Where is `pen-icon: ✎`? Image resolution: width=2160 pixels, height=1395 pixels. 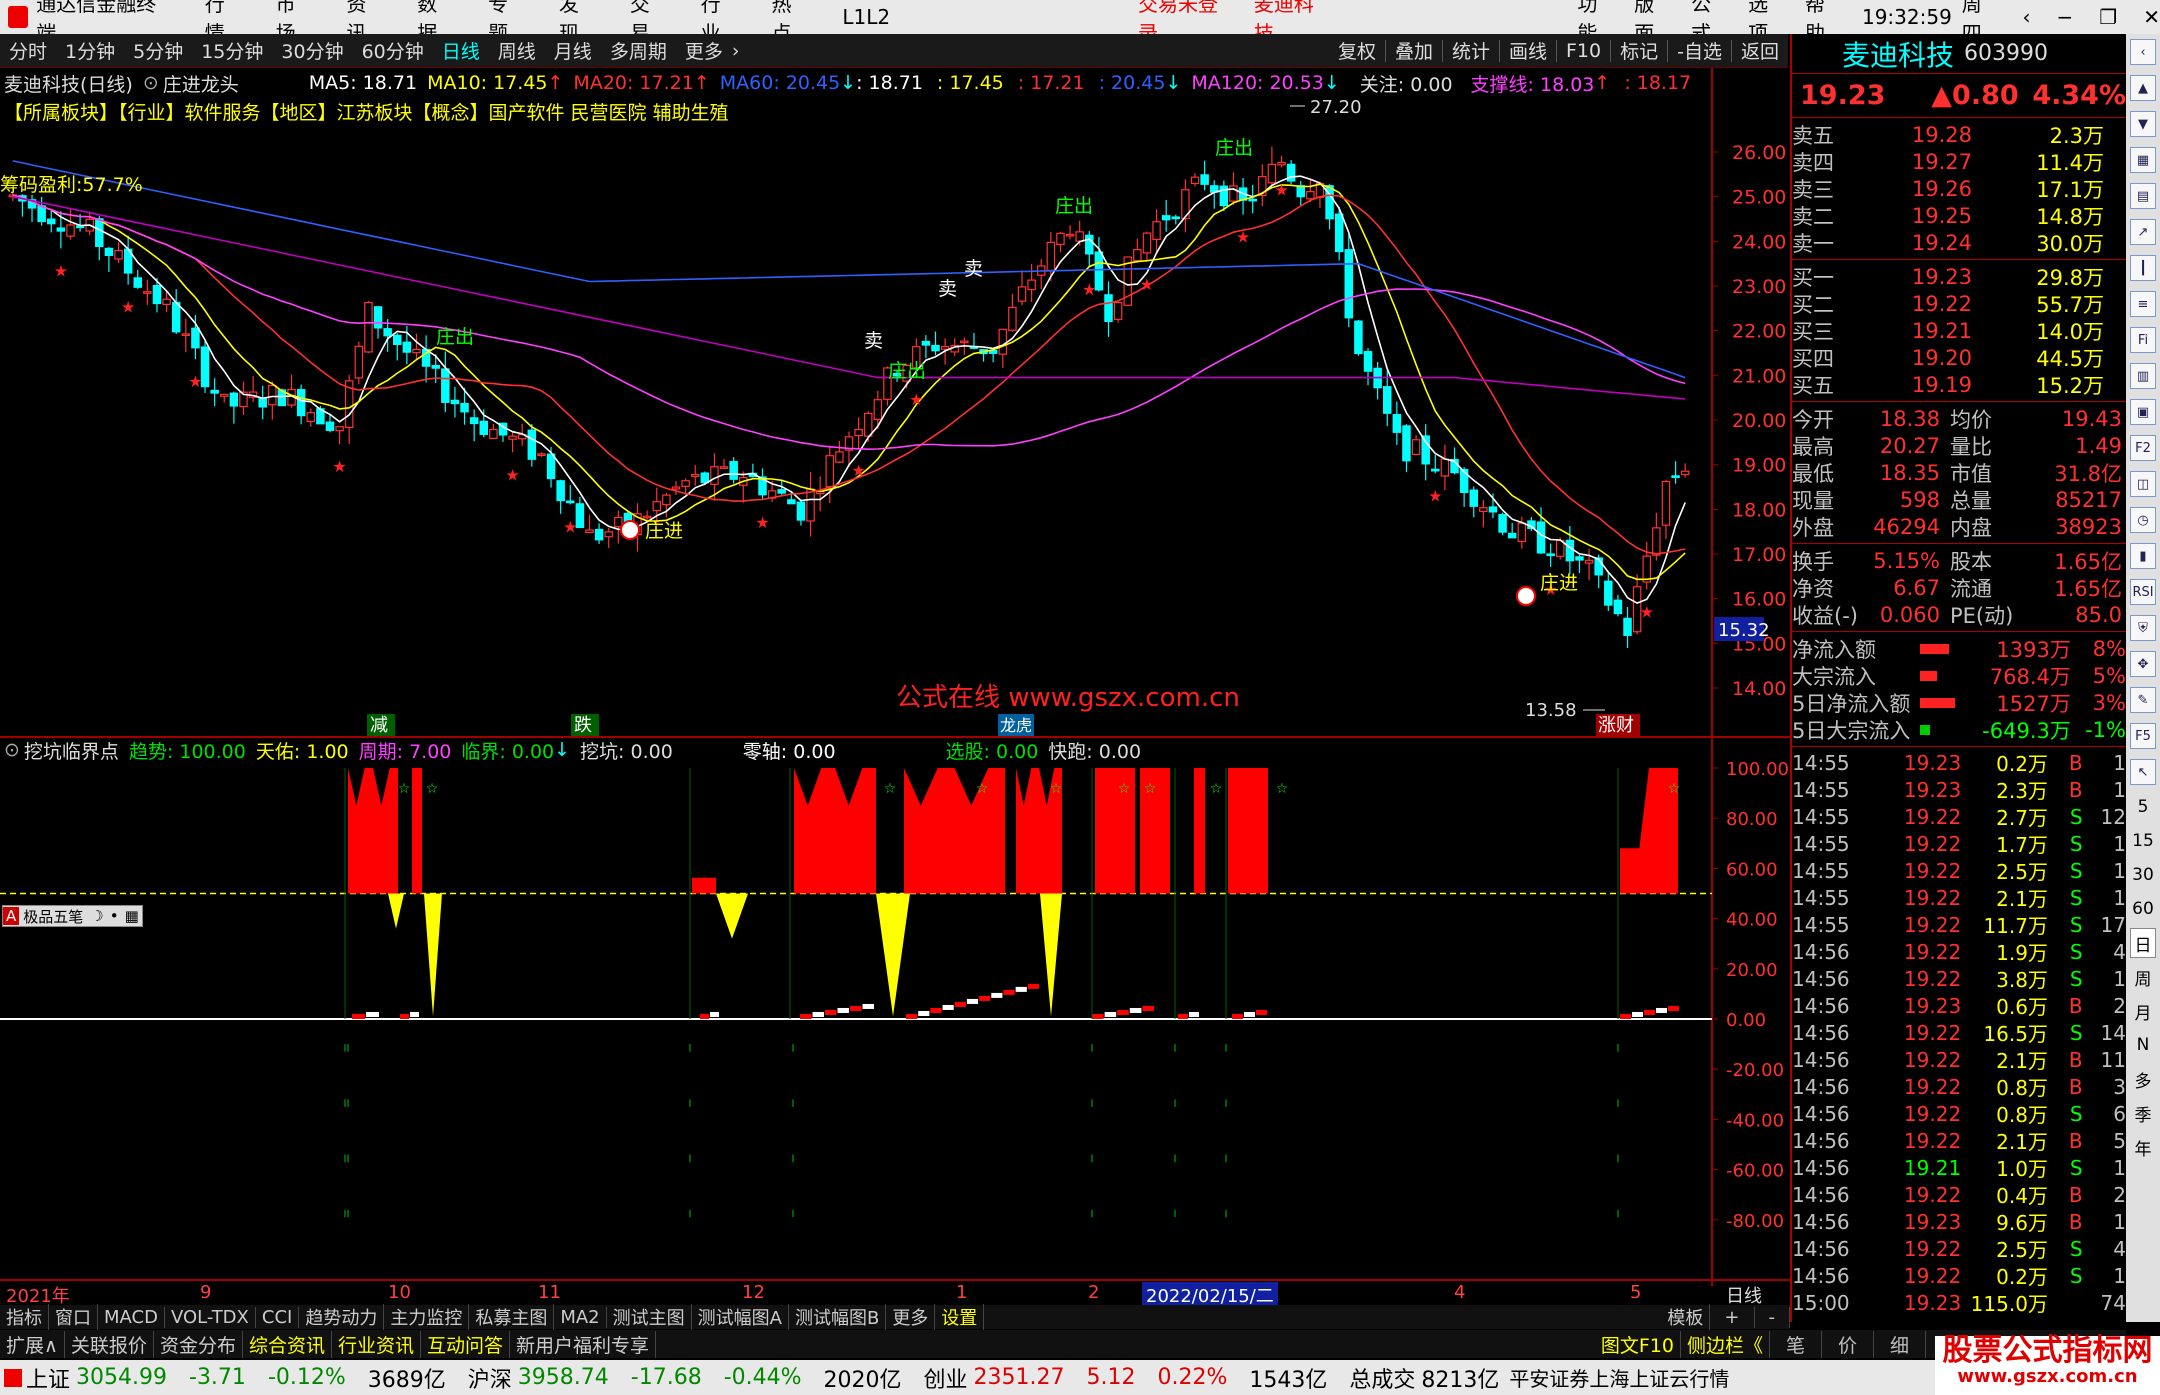
pen-icon: ✎ is located at coordinates (2143, 700).